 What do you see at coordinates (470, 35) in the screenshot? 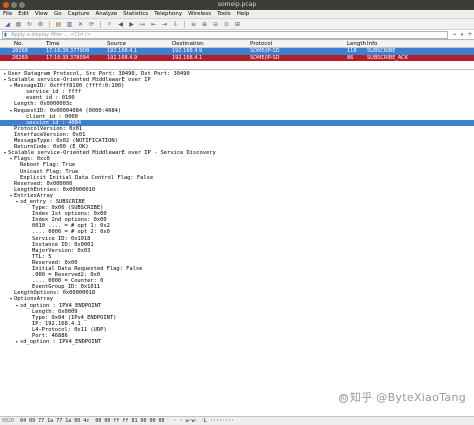
I see `add-filter-button-icon: +` at bounding box center [470, 35].